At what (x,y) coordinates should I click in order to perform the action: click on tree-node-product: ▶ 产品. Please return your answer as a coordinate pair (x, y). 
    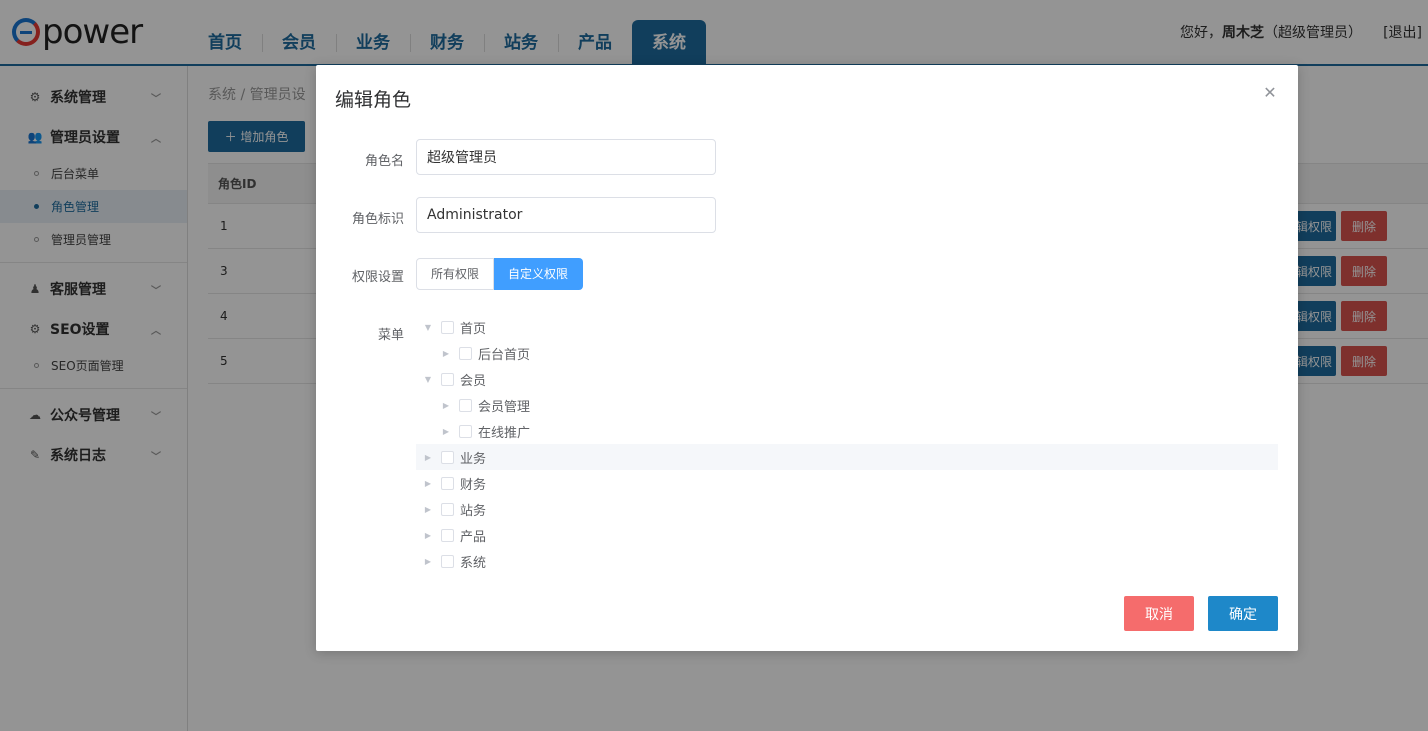
    Looking at the image, I should click on (847, 535).